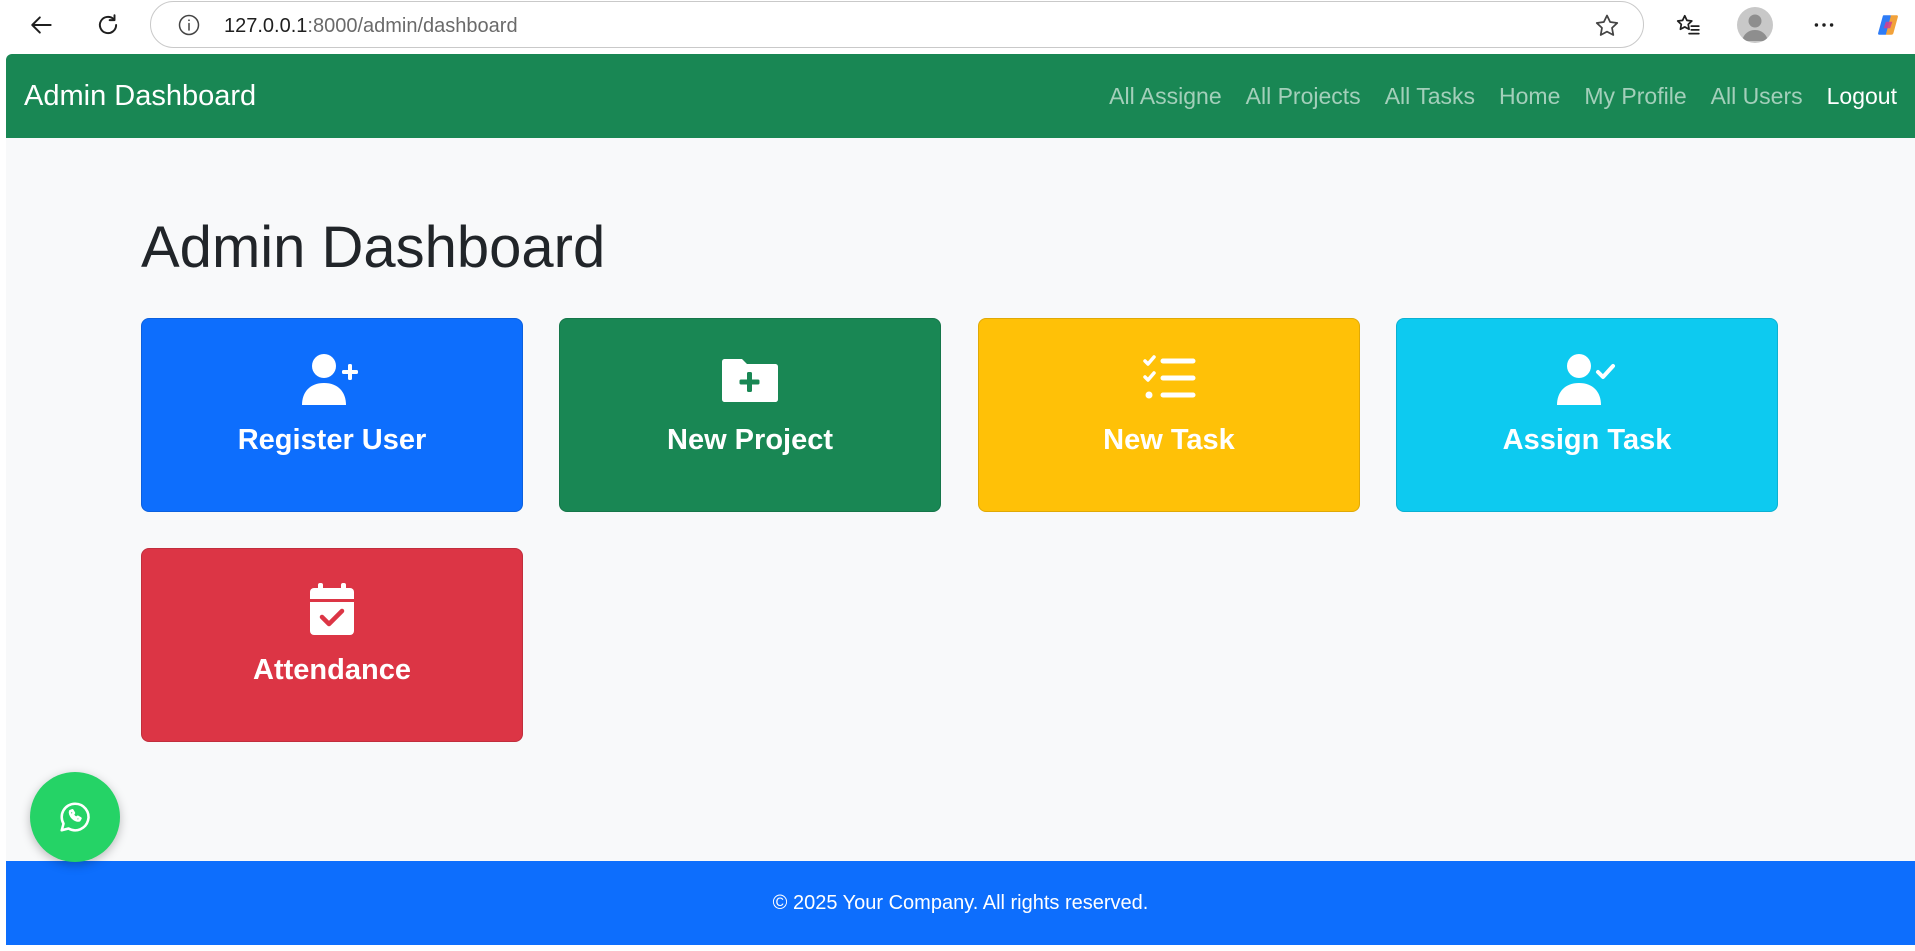 This screenshot has height=951, width=1915. What do you see at coordinates (1635, 96) in the screenshot?
I see `nav-link-my-profile: My Profile` at bounding box center [1635, 96].